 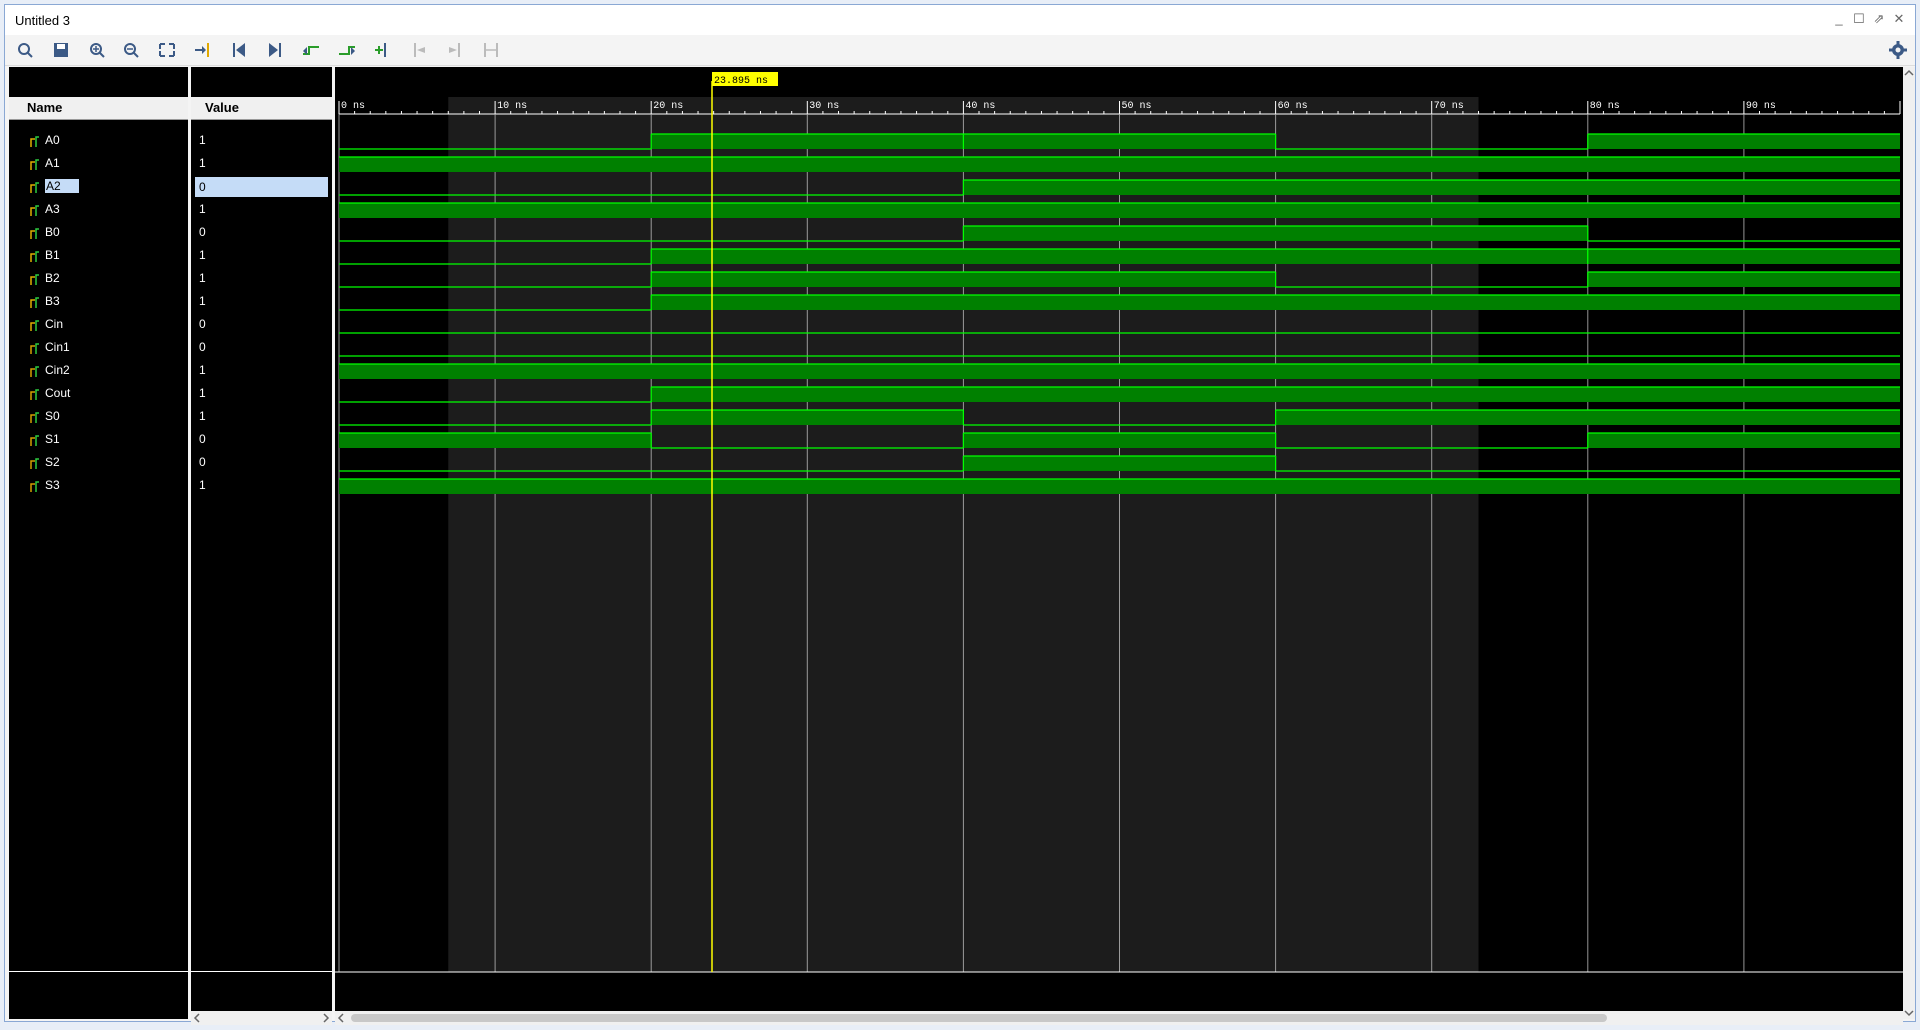 I want to click on minimize-icon: _, so click(x=1839, y=19).